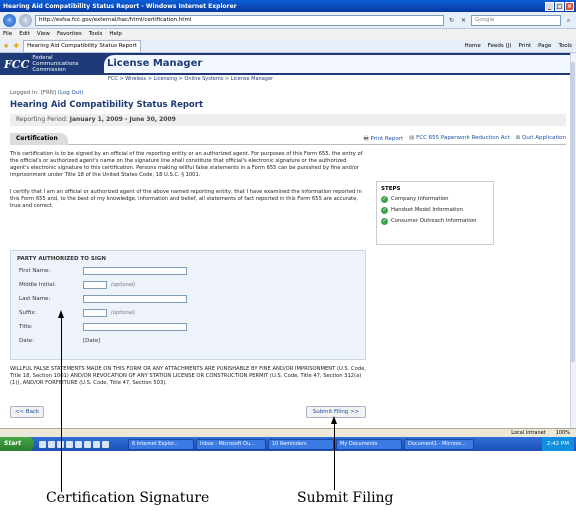  What do you see at coordinates (39, 139) in the screenshot?
I see `tab-certification: Certification` at bounding box center [39, 139].